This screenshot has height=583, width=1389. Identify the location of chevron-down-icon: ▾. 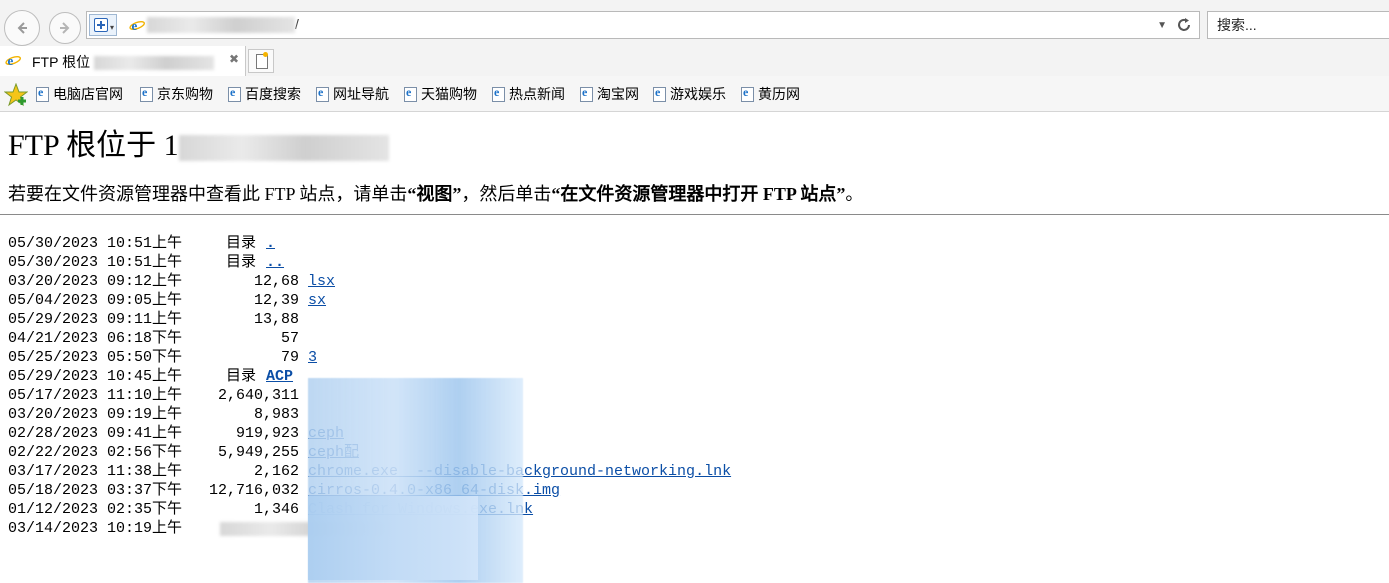
(111, 27).